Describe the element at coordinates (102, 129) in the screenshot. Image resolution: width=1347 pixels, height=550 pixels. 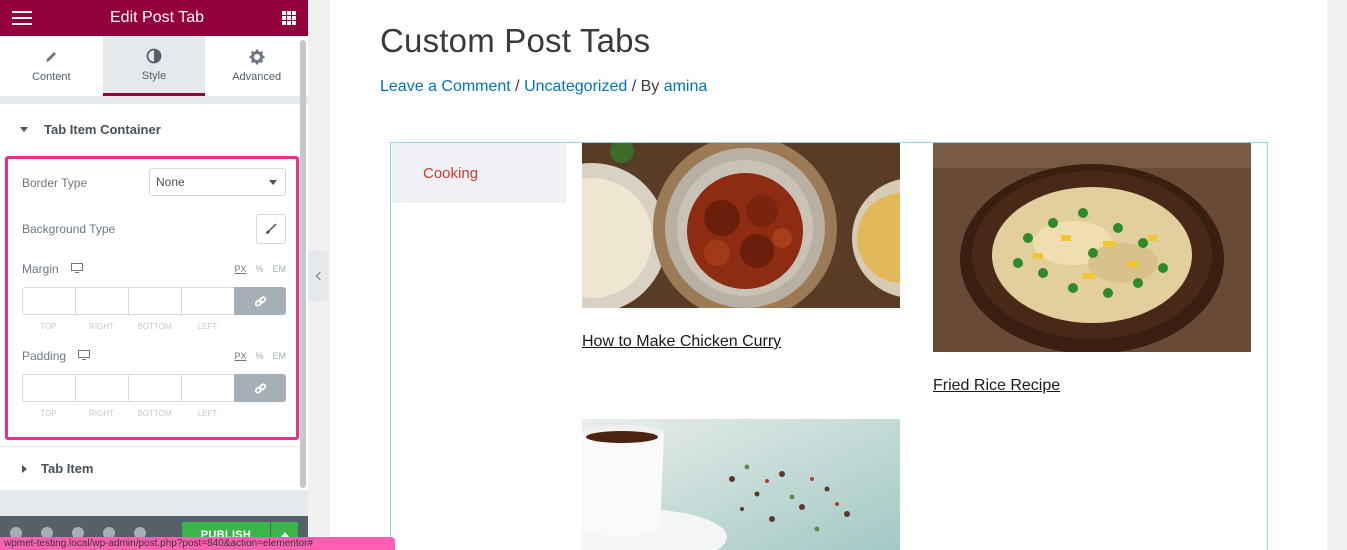
I see `section-title: Tab Item Container` at that location.